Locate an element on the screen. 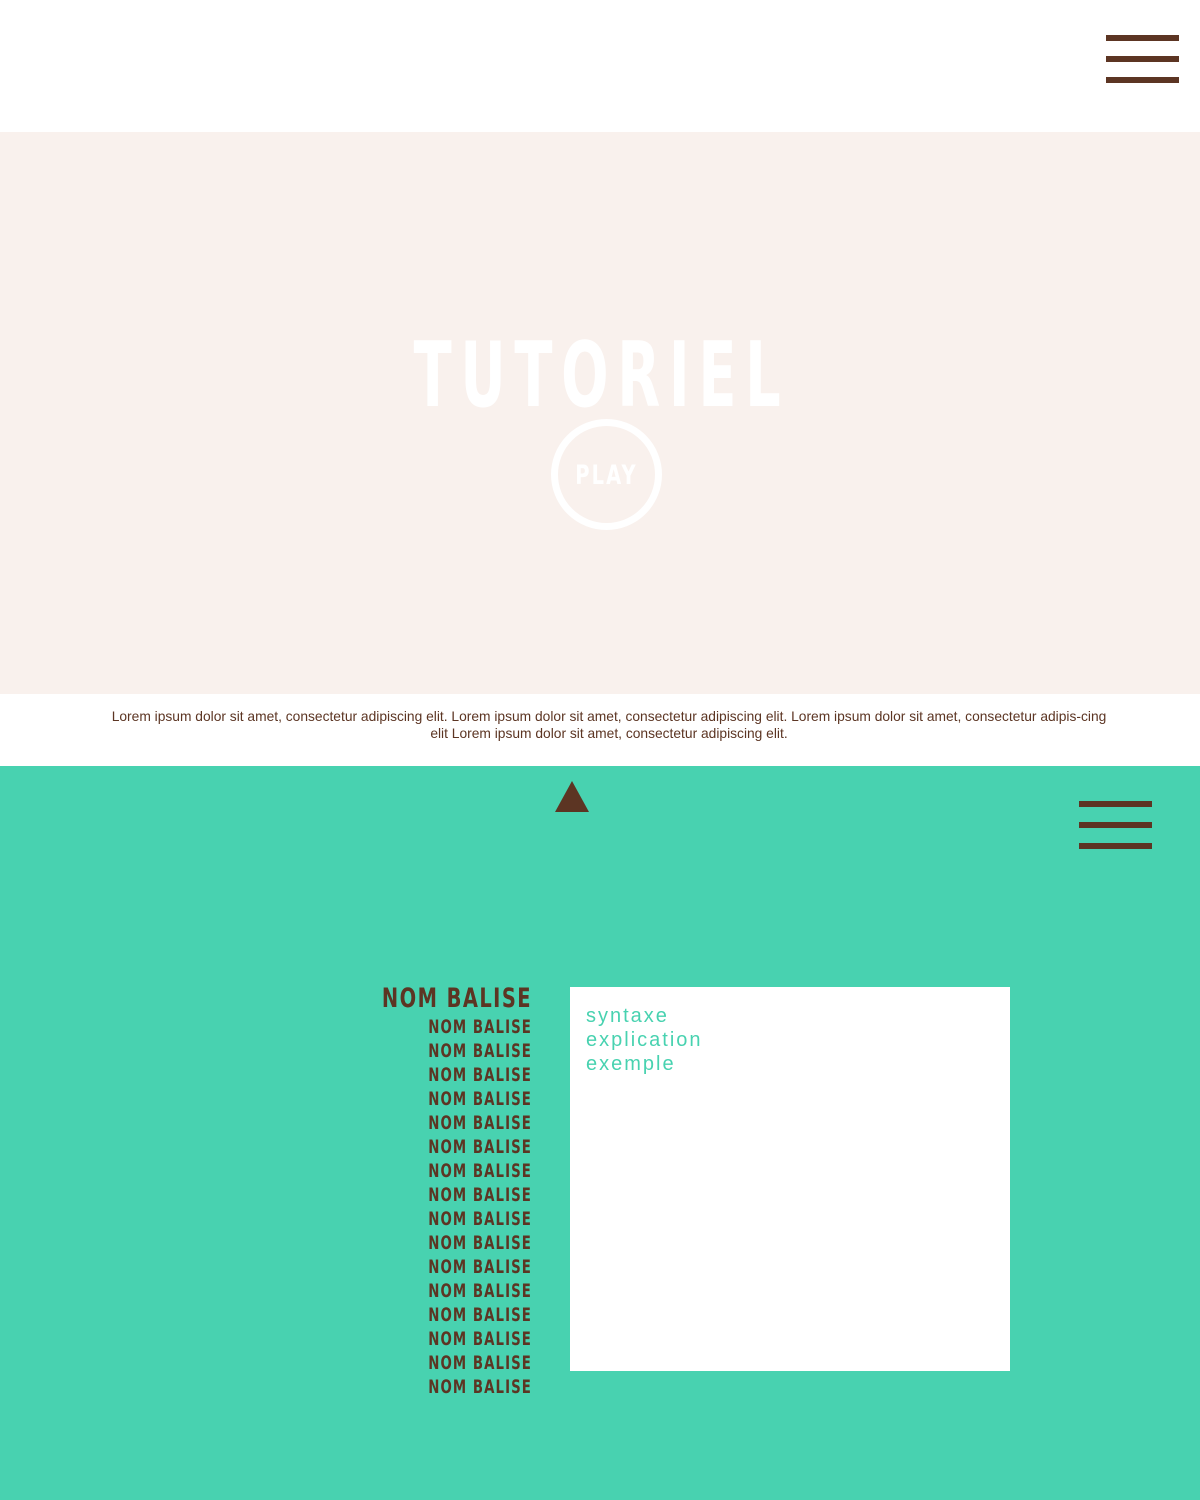 This screenshot has width=1200, height=1500. detail-explanation: explication is located at coordinates (644, 1040).